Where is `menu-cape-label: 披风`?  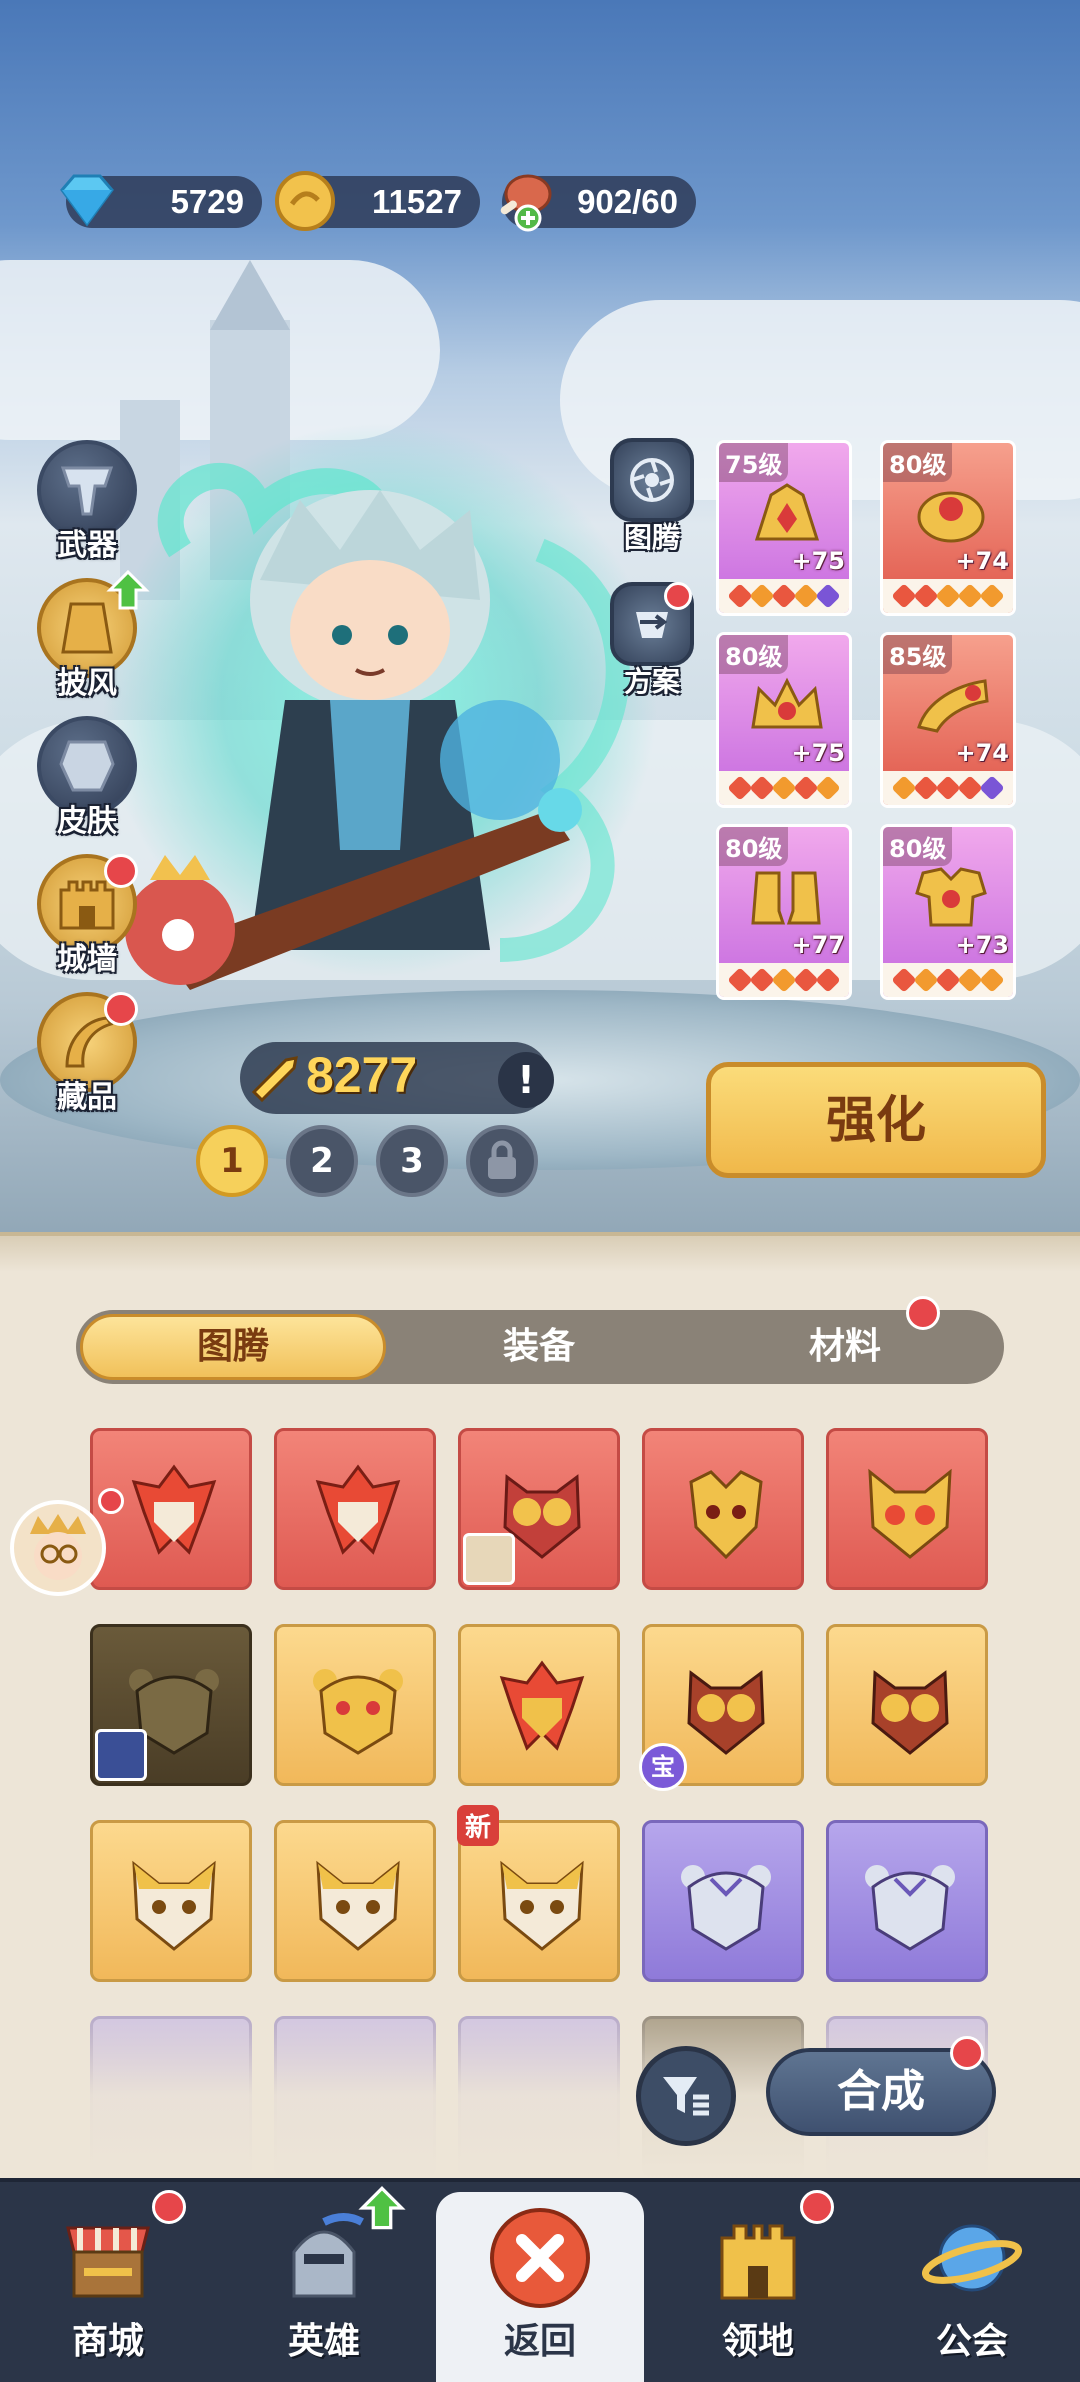
menu-cape-label: 披风 is located at coordinates (87, 683).